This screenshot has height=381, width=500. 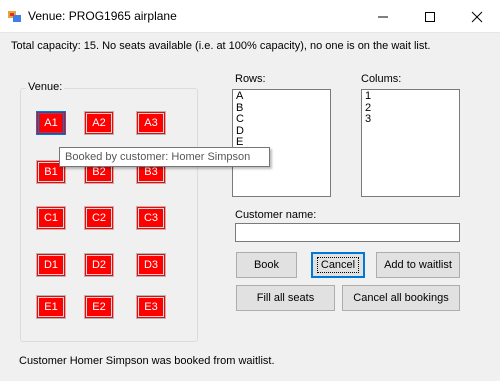 I want to click on rows-listbox: A B C D E, so click(x=281, y=143).